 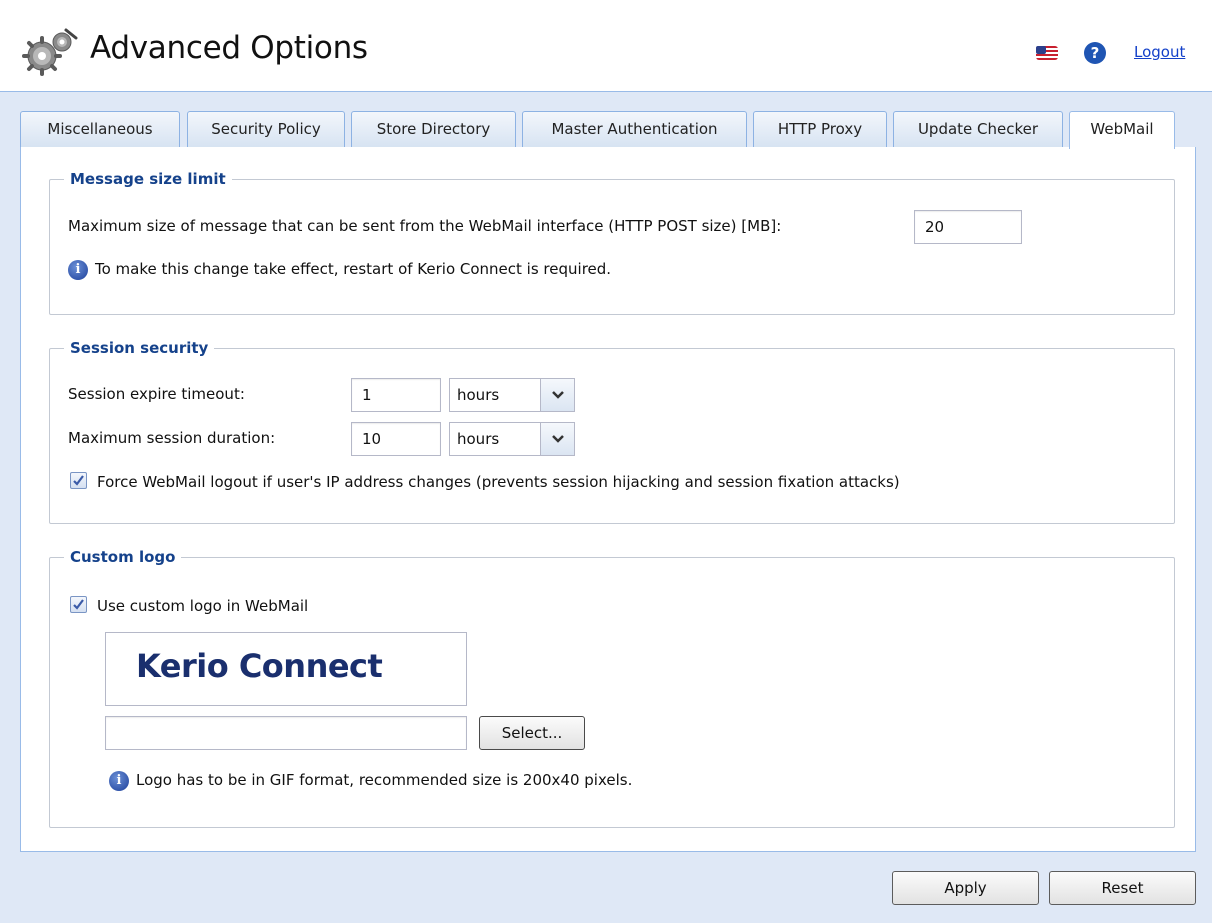 What do you see at coordinates (286, 733) in the screenshot?
I see `logo-file-input` at bounding box center [286, 733].